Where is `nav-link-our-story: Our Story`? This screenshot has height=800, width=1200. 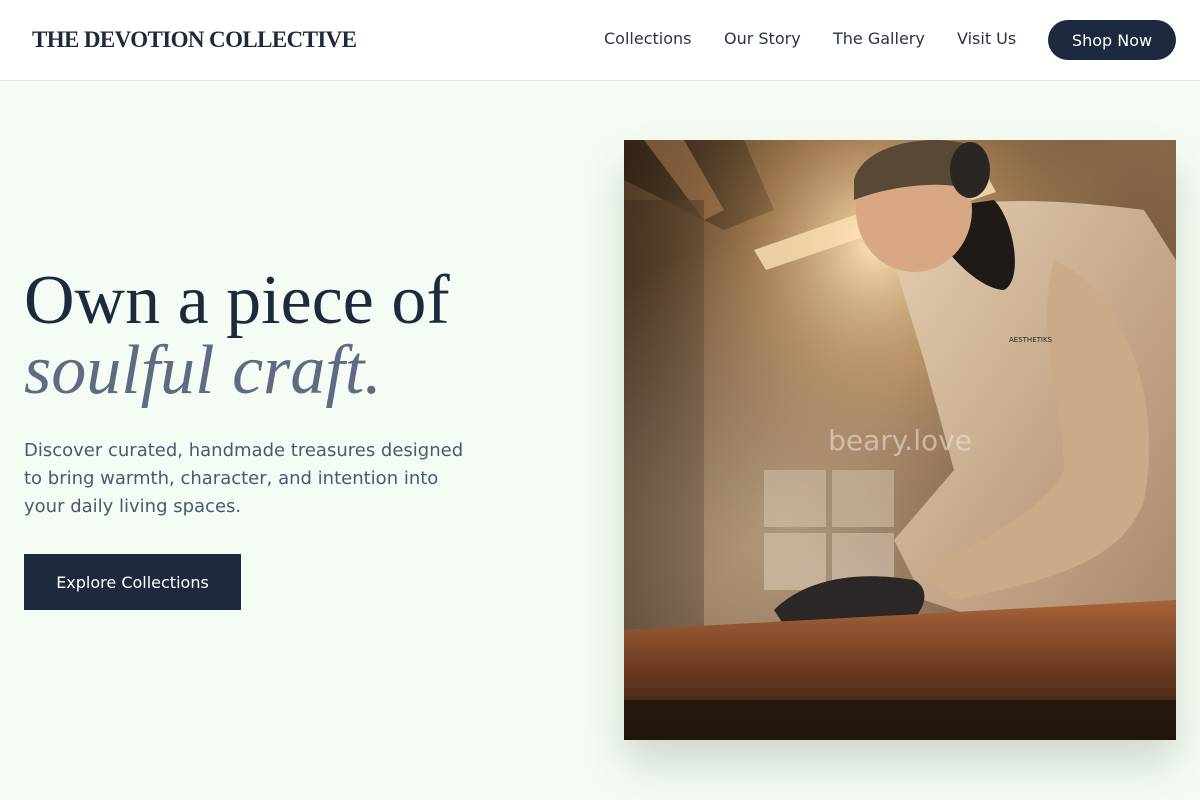 nav-link-our-story: Our Story is located at coordinates (762, 38).